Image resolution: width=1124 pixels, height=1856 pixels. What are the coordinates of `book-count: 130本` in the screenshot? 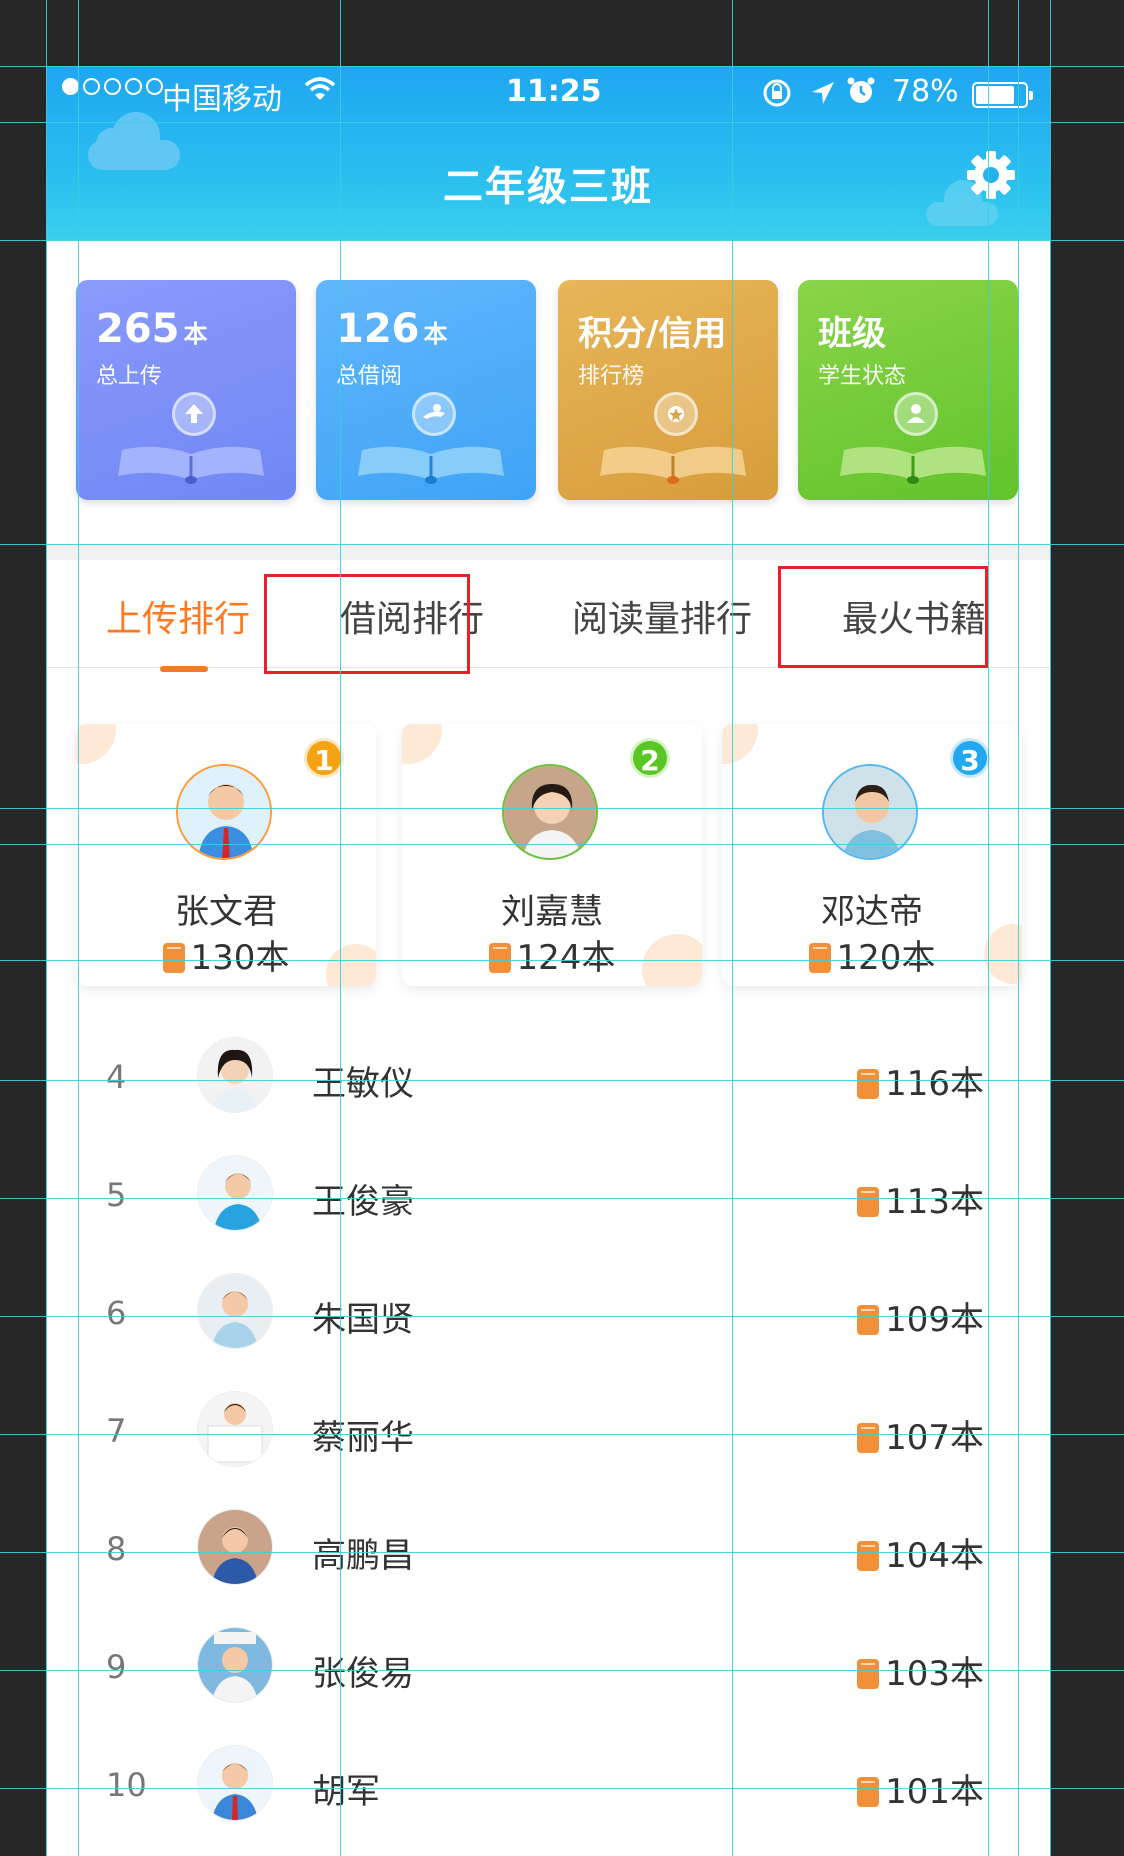 It's located at (240, 958).